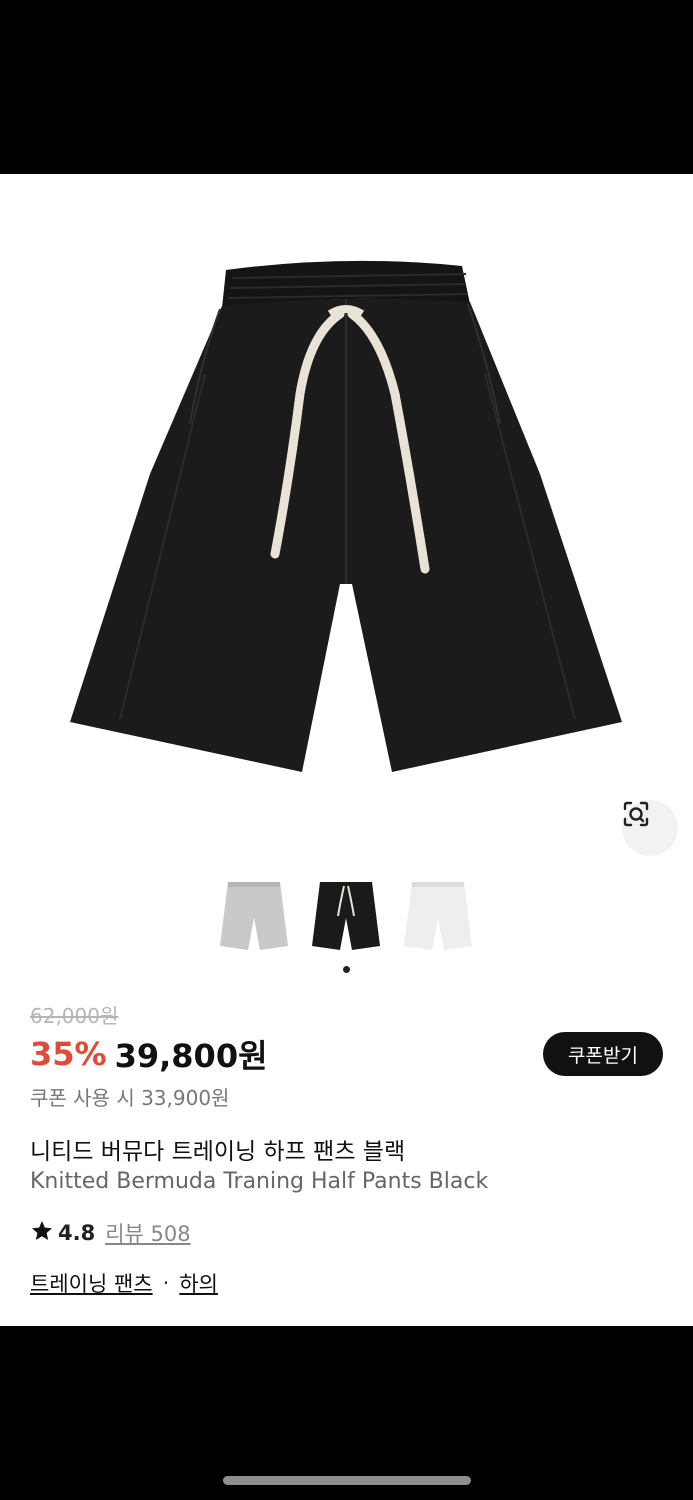  What do you see at coordinates (218, 1152) in the screenshot?
I see `product-title-korean: 니티드 버뮤다 트레이닝 하프 팬츠 블랙` at bounding box center [218, 1152].